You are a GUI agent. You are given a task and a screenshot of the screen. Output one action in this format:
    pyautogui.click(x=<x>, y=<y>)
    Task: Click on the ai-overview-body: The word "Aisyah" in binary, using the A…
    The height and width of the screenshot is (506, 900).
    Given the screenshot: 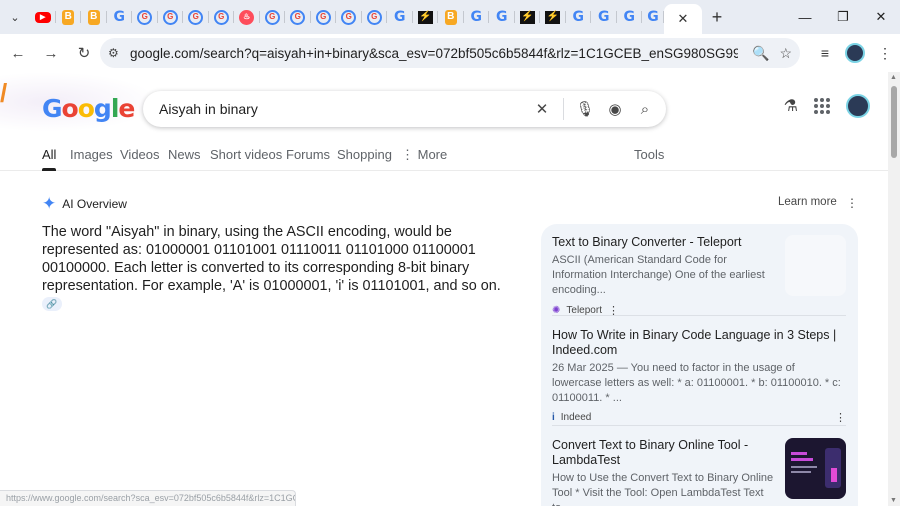 What is the action you would take?
    pyautogui.click(x=281, y=268)
    